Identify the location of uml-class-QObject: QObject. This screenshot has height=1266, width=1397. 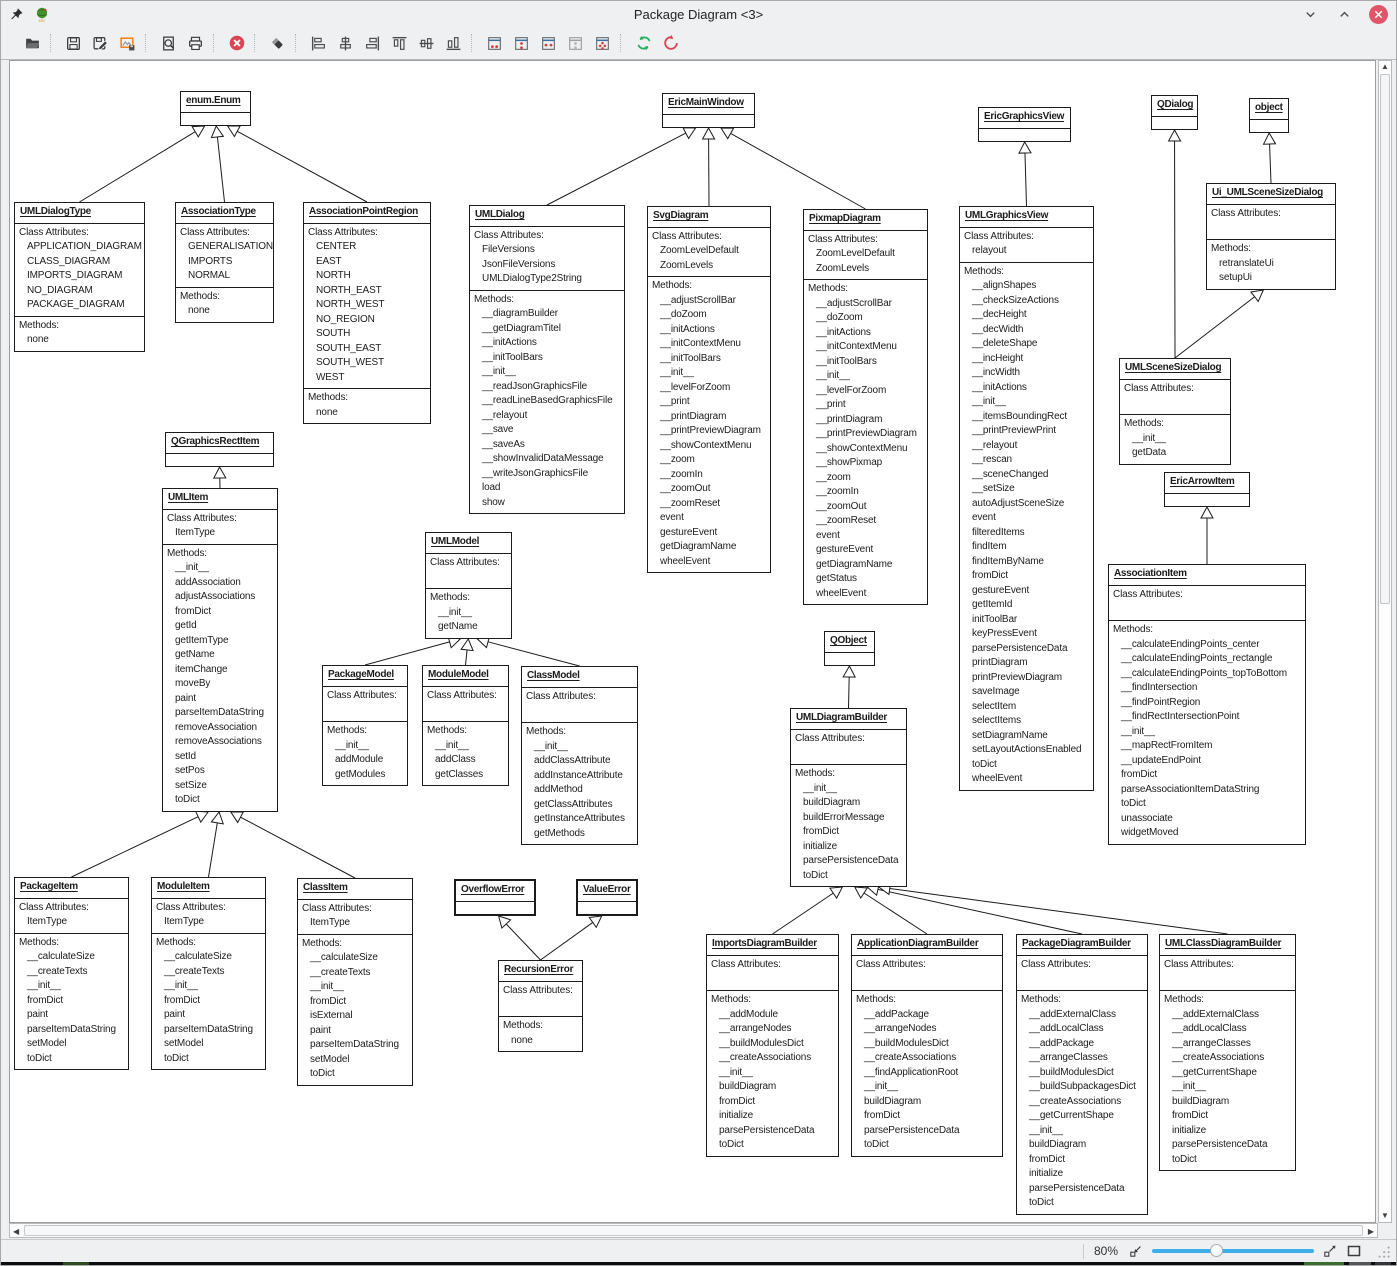
(849, 648).